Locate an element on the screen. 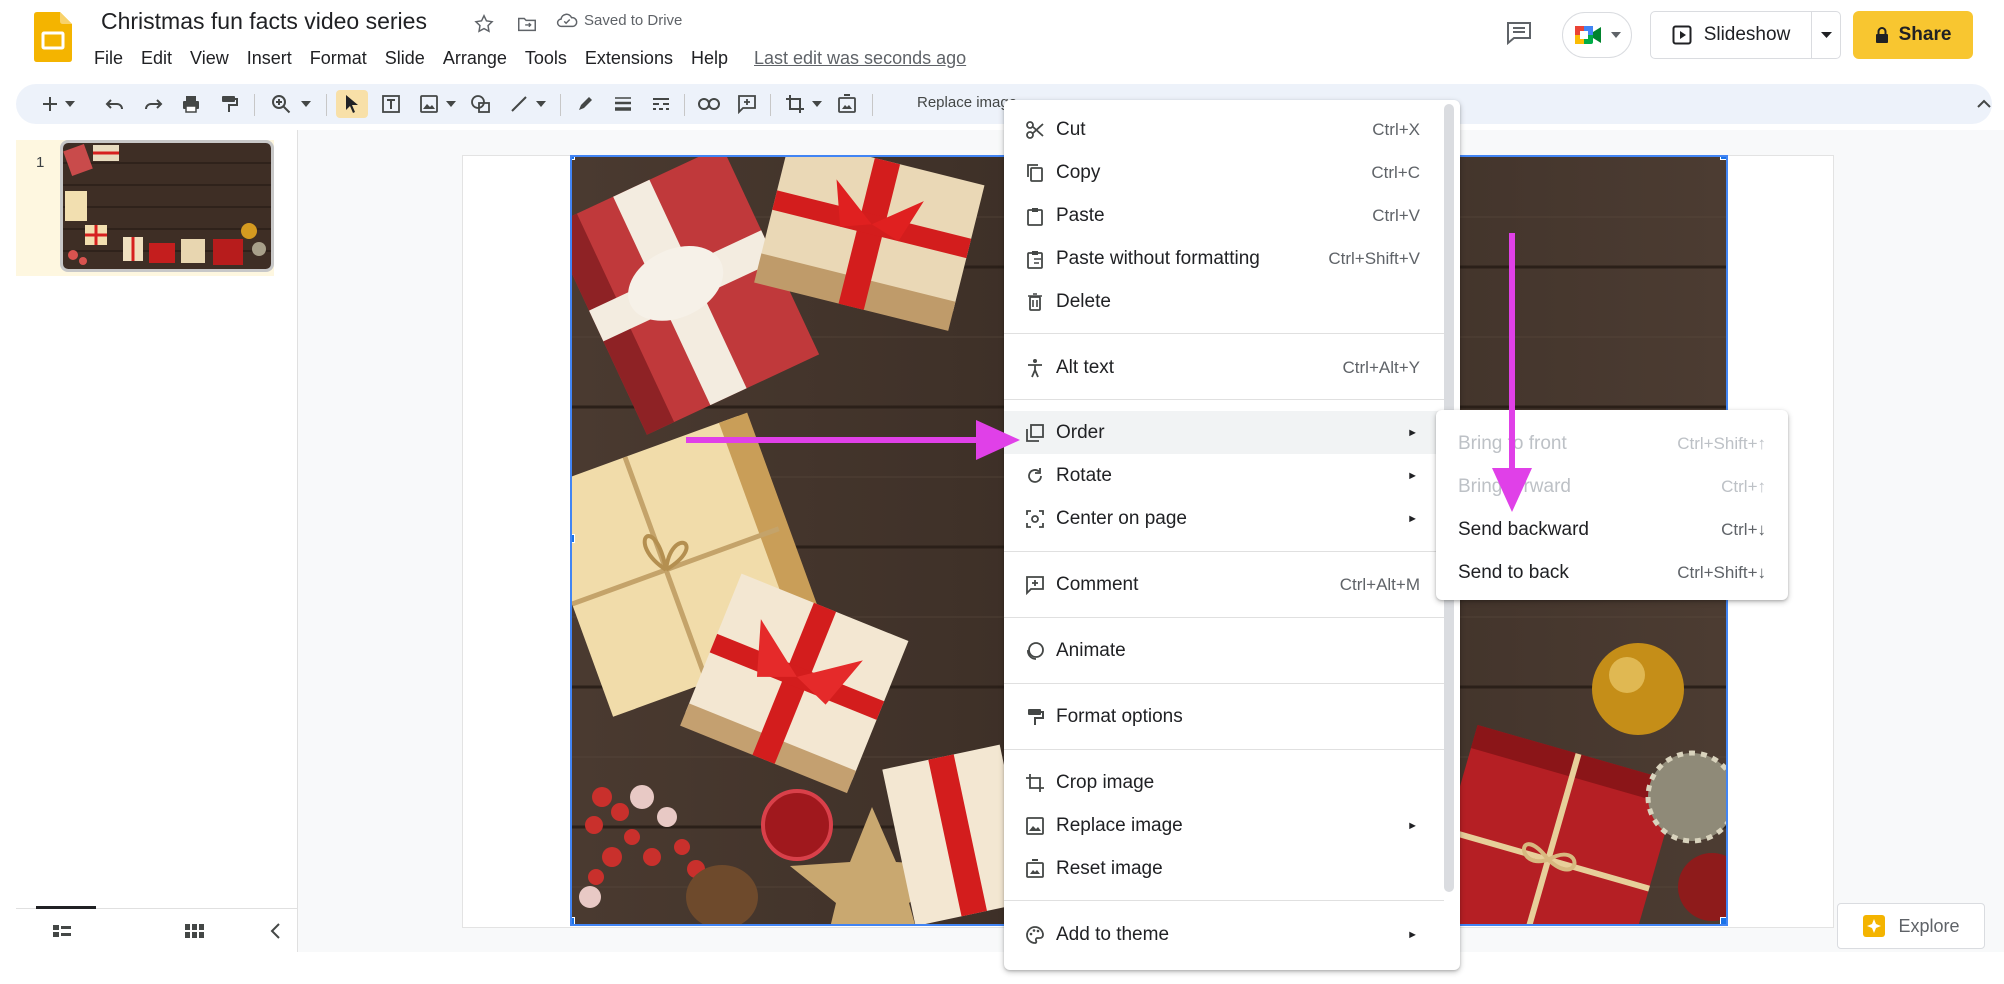  select-cursor-icon is located at coordinates (352, 104).